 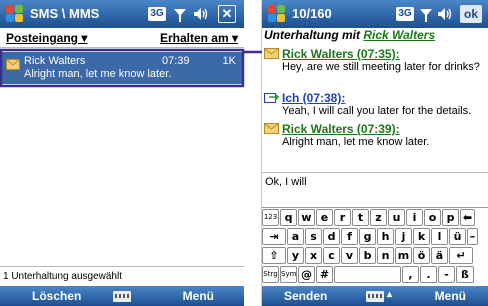 I want to click on message-time: 07:39, so click(x=176, y=61).